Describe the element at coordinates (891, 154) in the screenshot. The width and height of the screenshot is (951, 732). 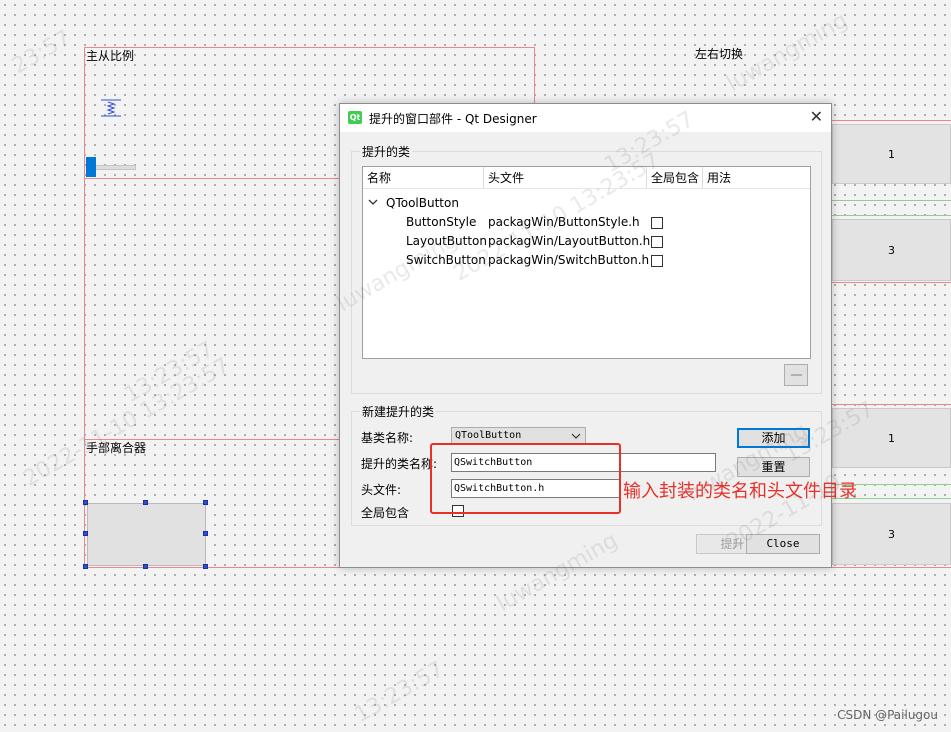
I see `panel-button-top-1: 1` at that location.